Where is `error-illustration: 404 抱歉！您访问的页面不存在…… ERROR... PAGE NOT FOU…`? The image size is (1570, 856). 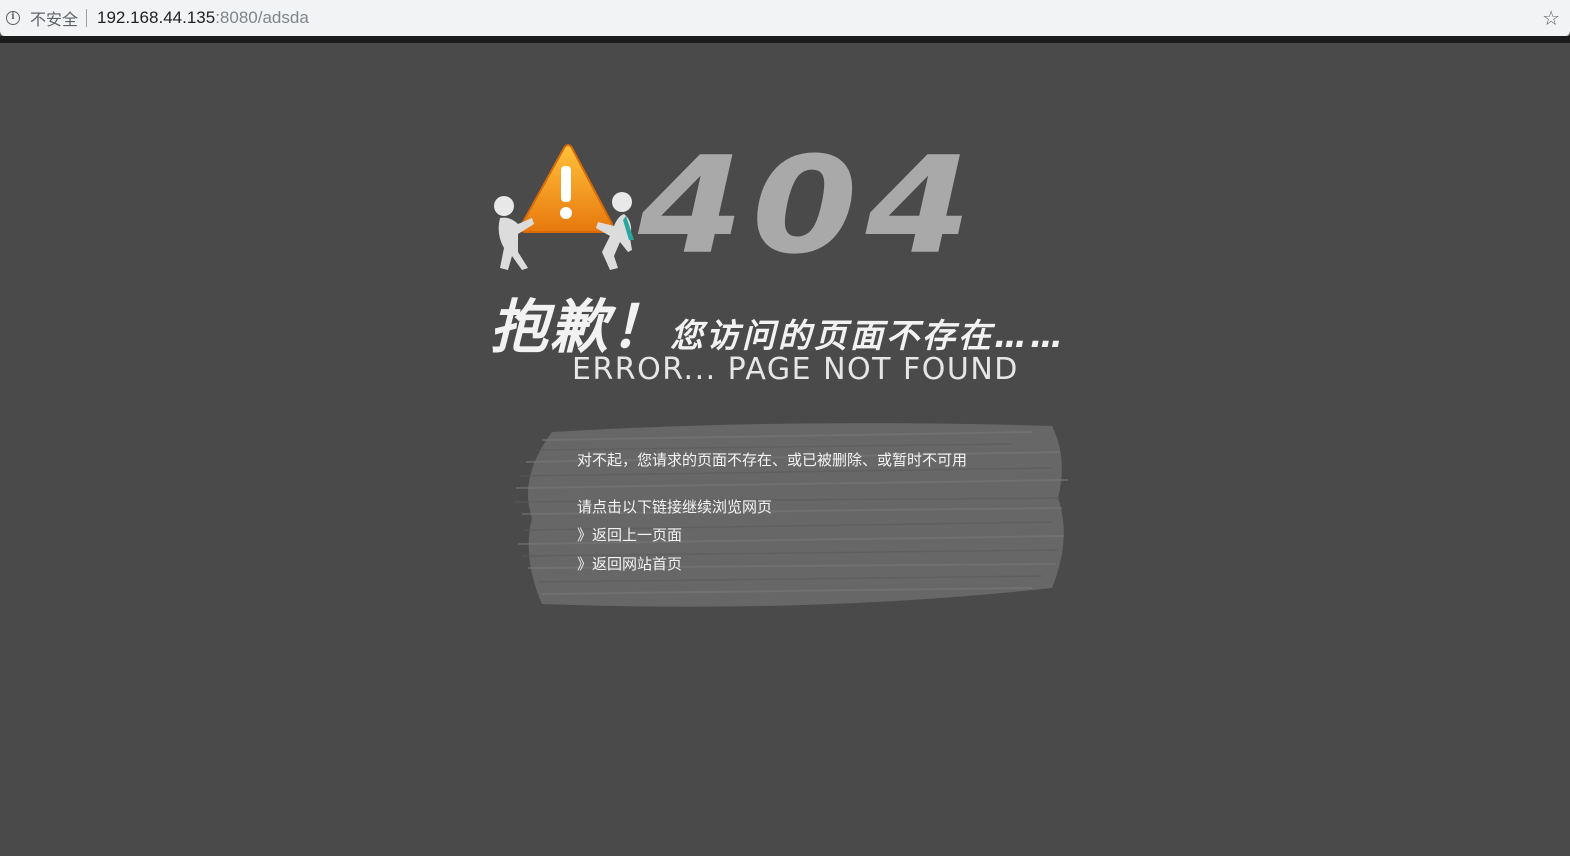
error-illustration: 404 抱歉！您访问的页面不存在…… ERROR... PAGE NOT FOU… is located at coordinates (823, 258).